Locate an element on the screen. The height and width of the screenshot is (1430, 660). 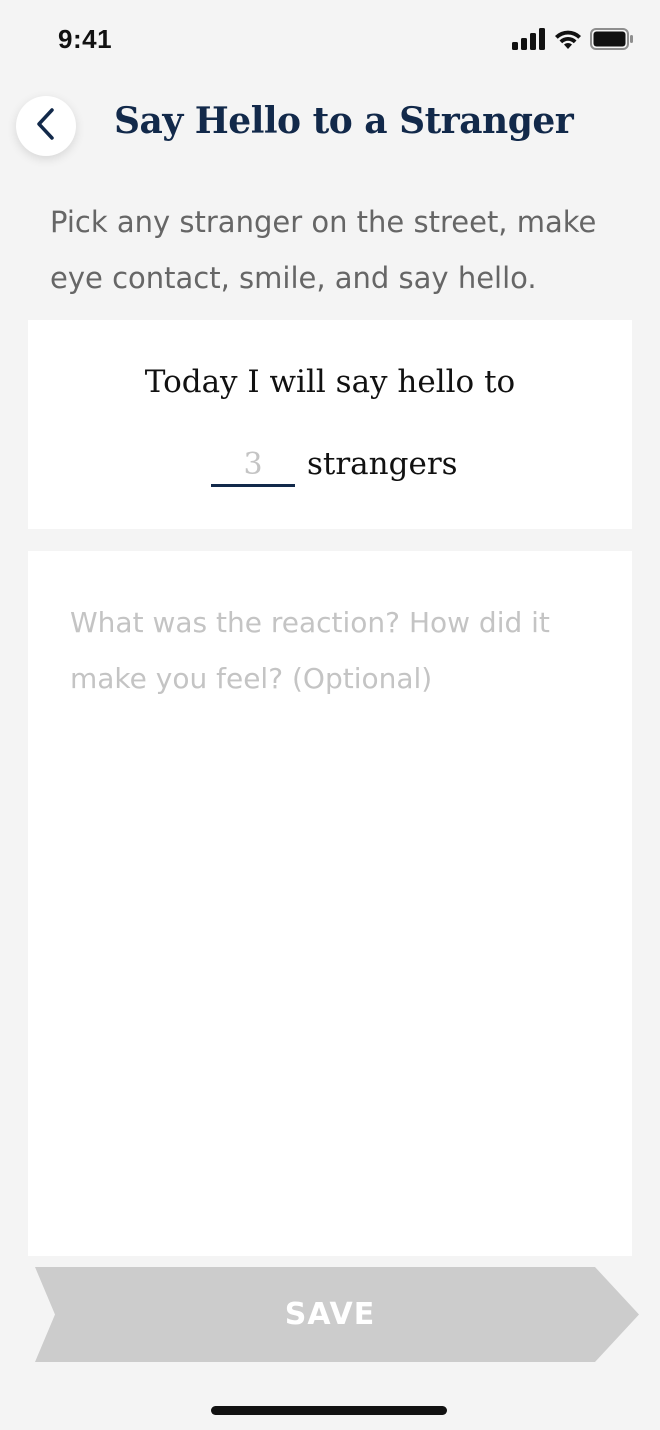
home-indicator is located at coordinates (329, 1410).